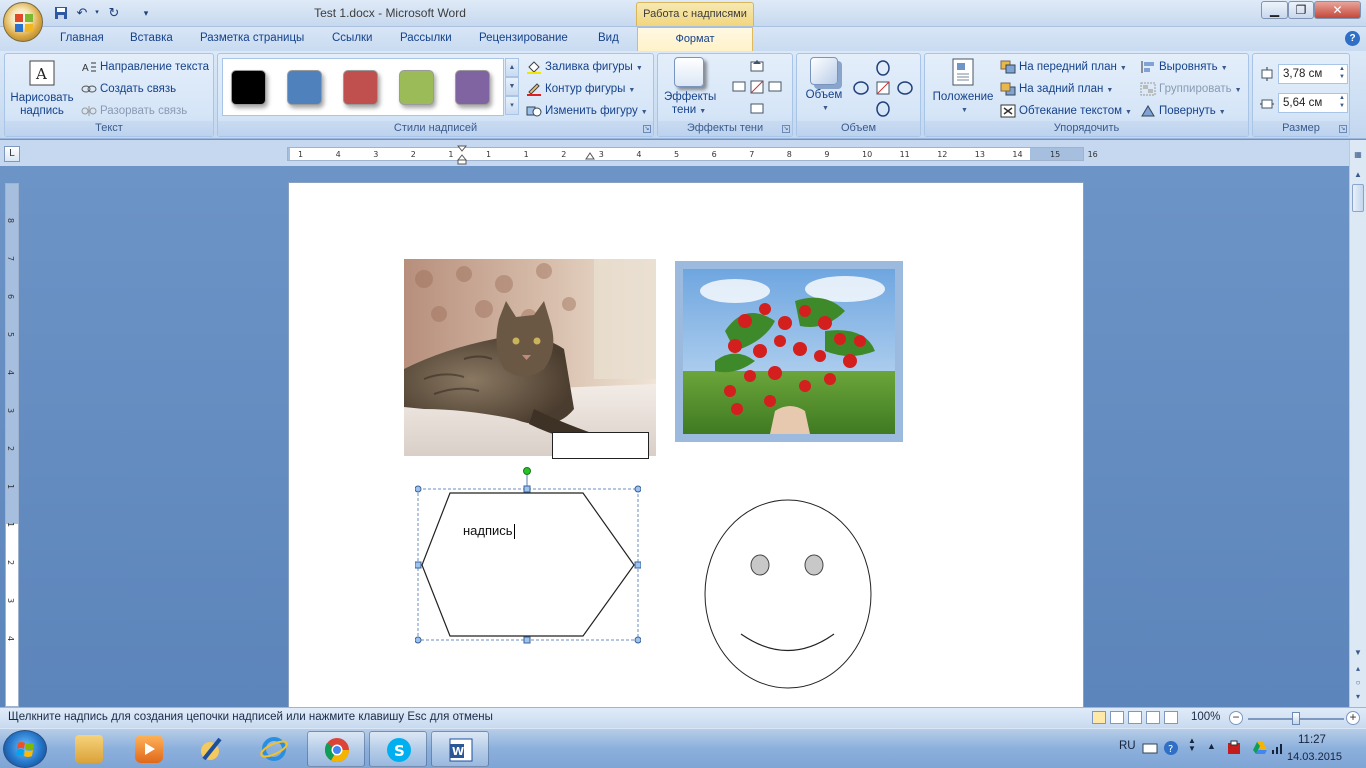 This screenshot has width=1366, height=768. I want to click on zoom-out-icon: −, so click(1236, 718).